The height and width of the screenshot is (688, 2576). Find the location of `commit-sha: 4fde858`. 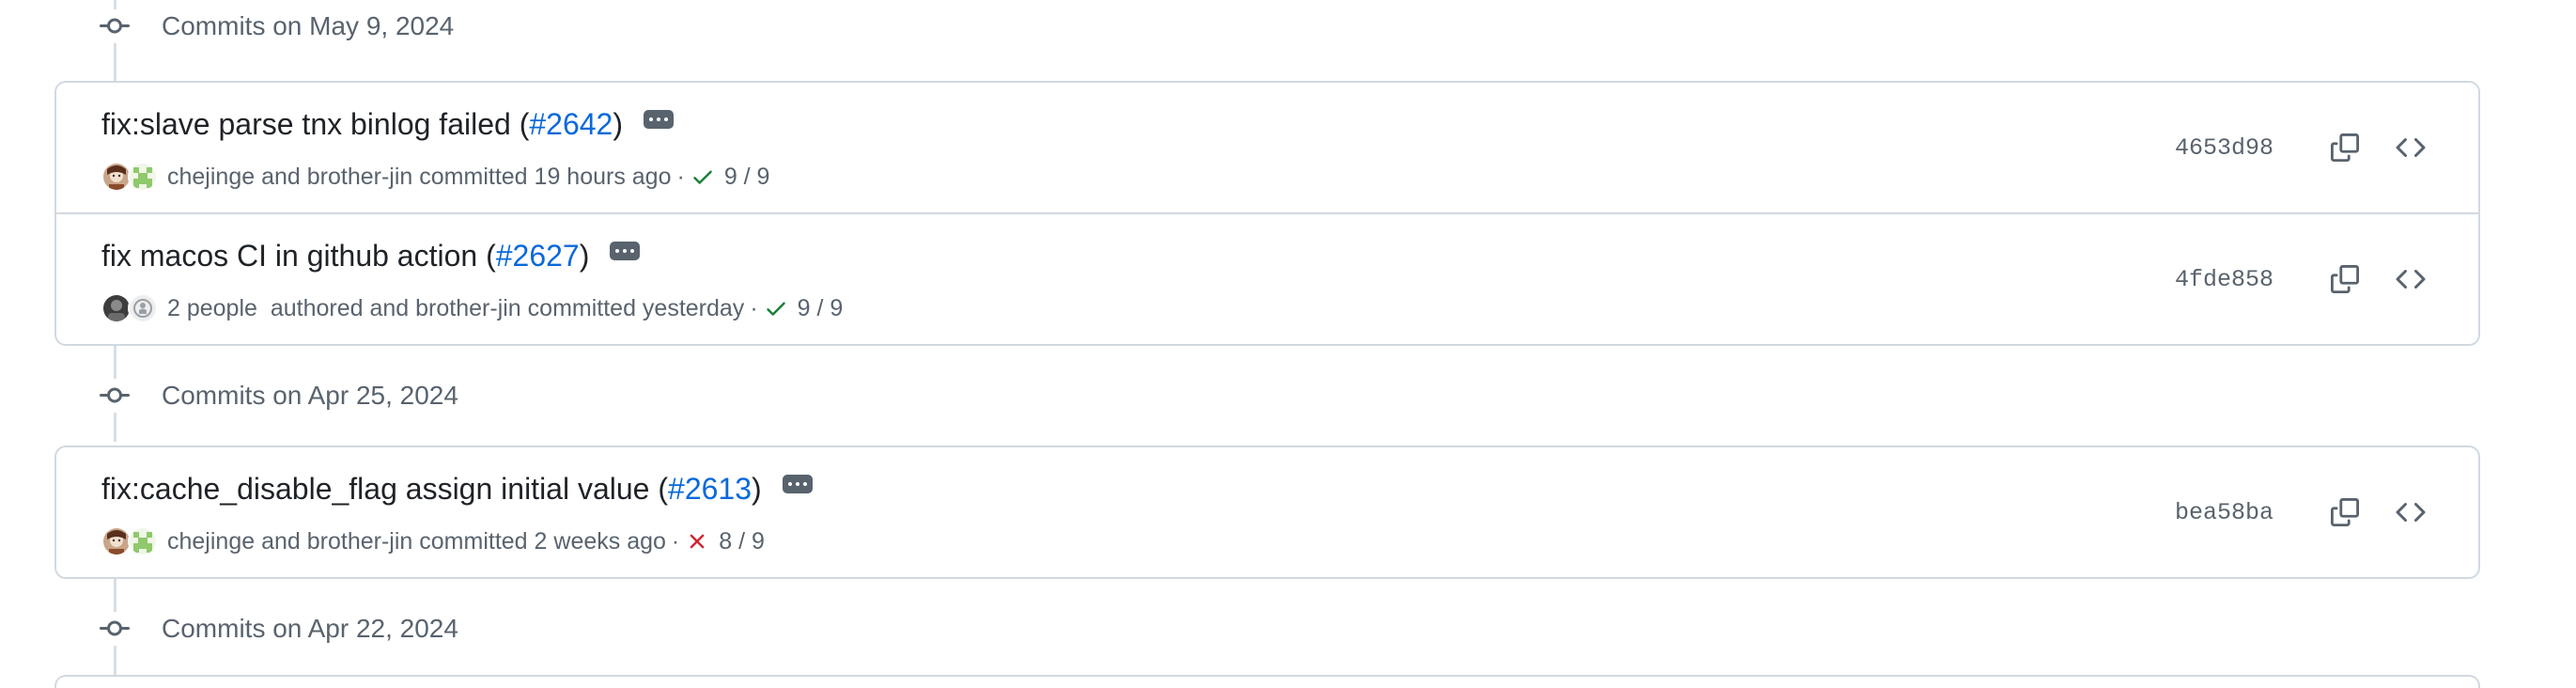

commit-sha: 4fde858 is located at coordinates (2224, 279).